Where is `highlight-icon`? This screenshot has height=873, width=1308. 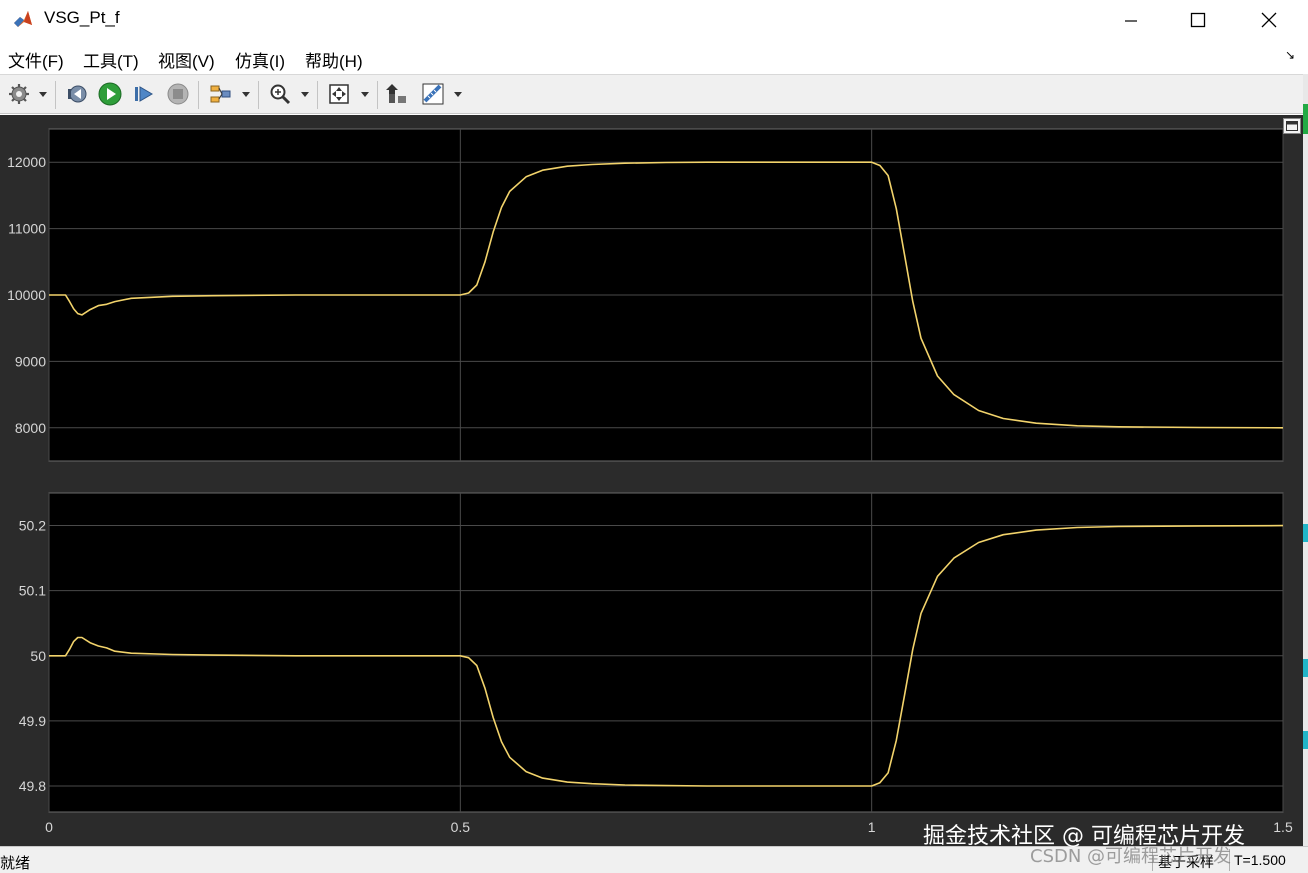
highlight-icon is located at coordinates (397, 94).